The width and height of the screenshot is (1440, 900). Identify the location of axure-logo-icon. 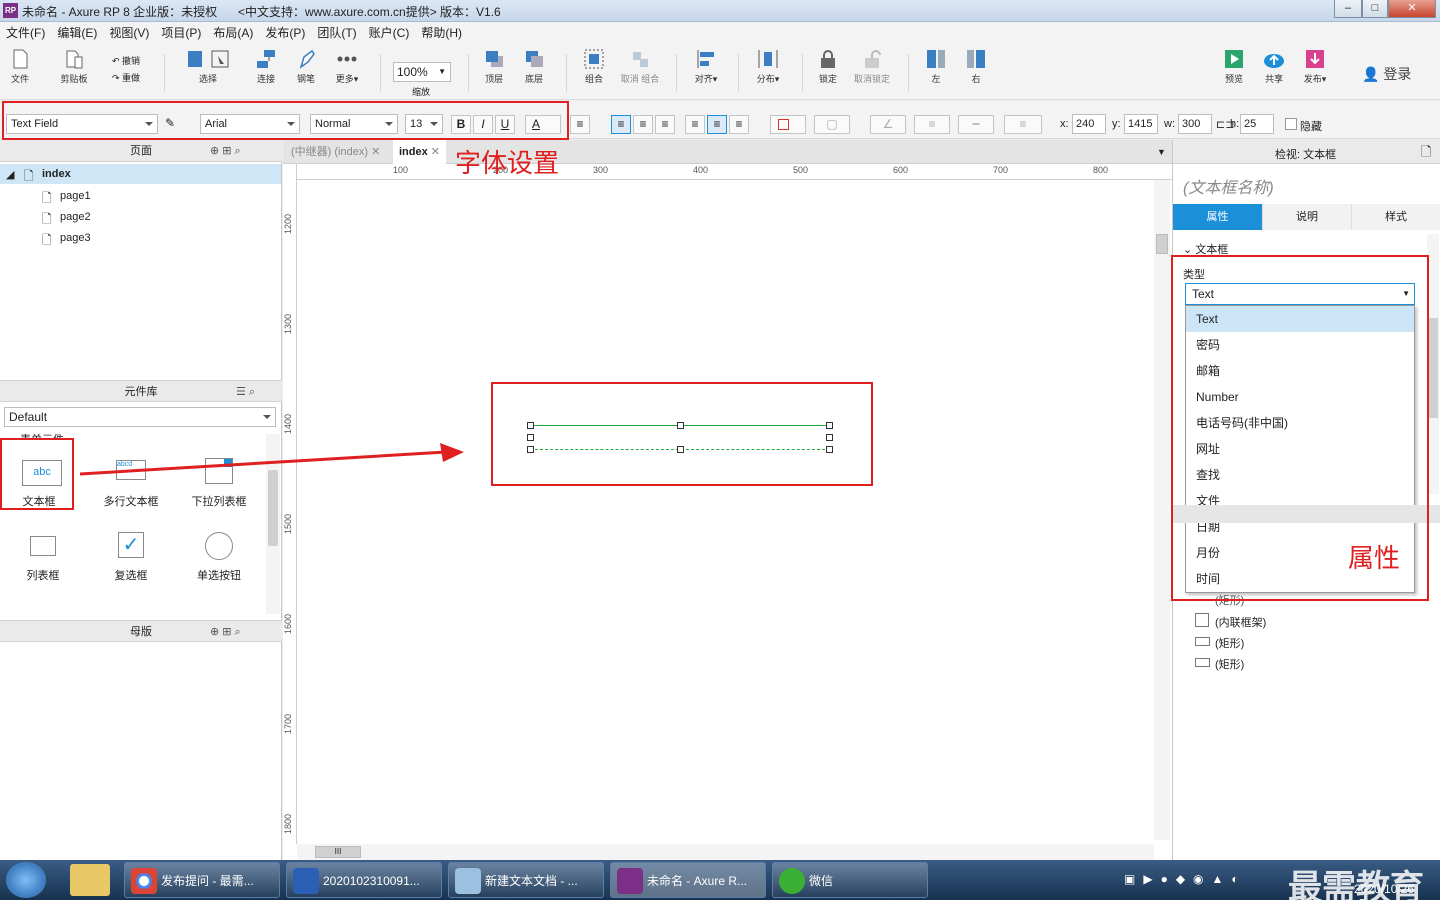
(630, 881).